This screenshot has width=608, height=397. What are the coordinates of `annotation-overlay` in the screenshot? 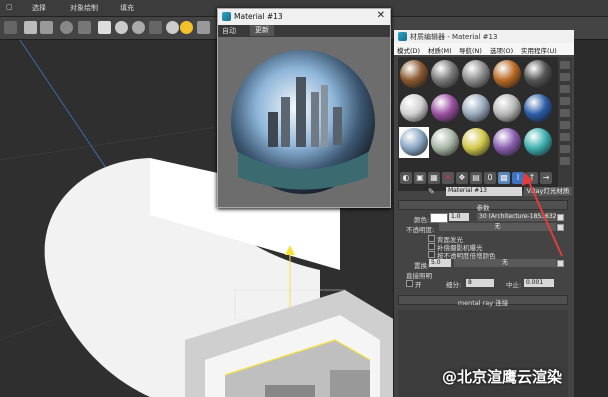 It's located at (542, 214).